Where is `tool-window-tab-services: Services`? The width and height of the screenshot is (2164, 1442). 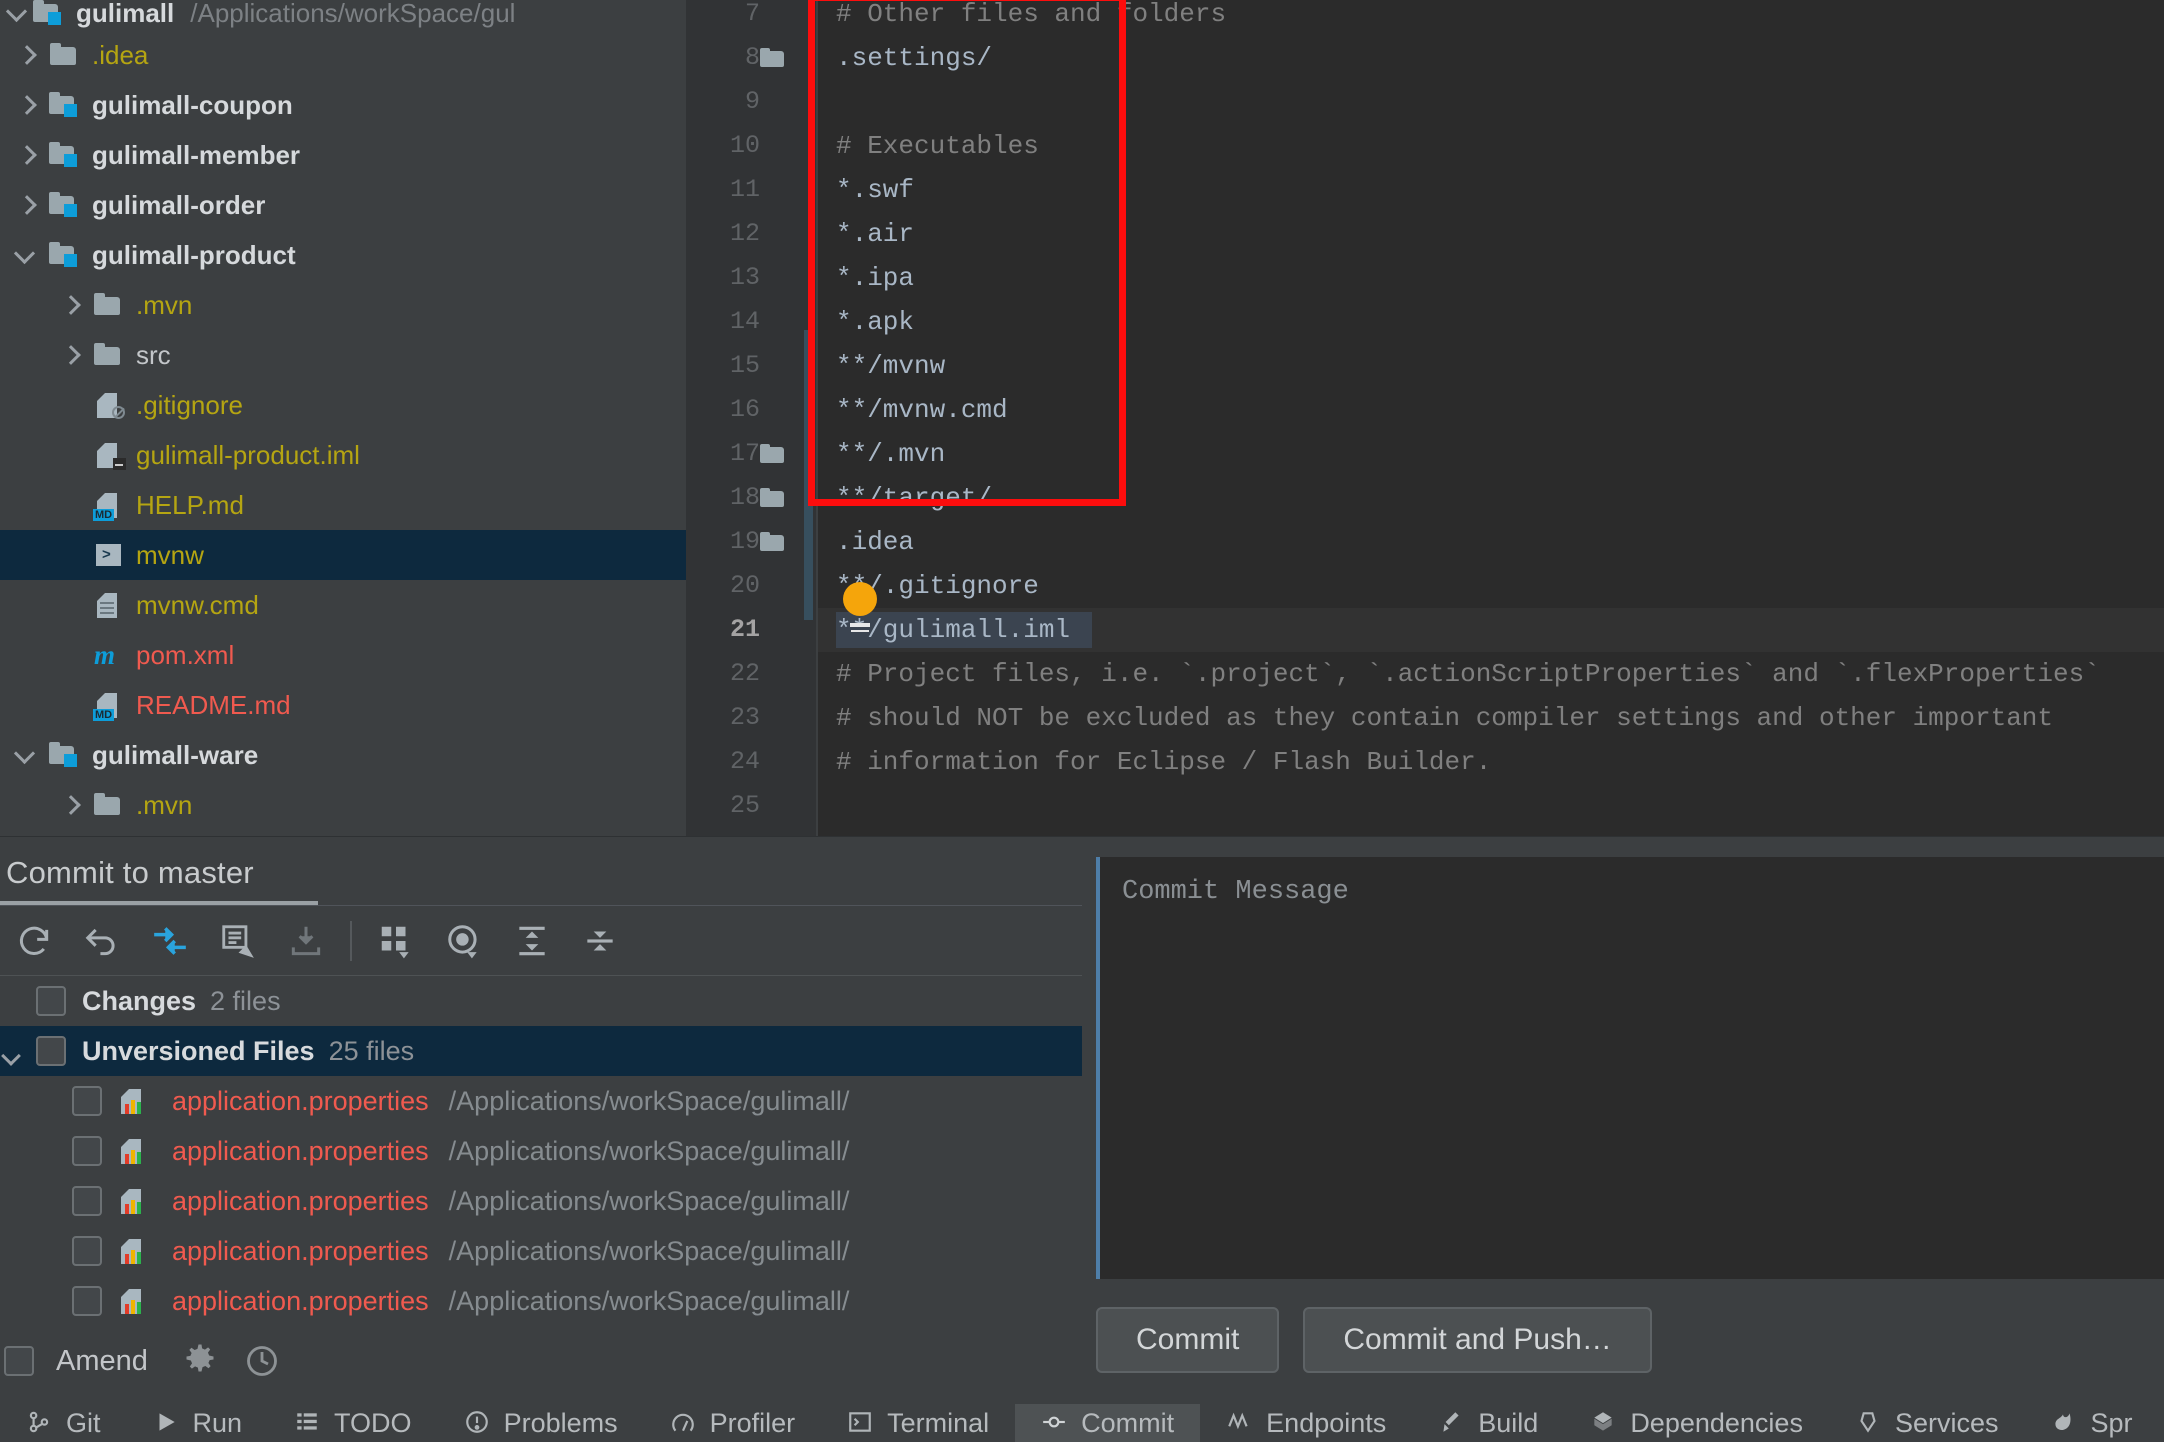
tool-window-tab-services: Services is located at coordinates (1927, 1423).